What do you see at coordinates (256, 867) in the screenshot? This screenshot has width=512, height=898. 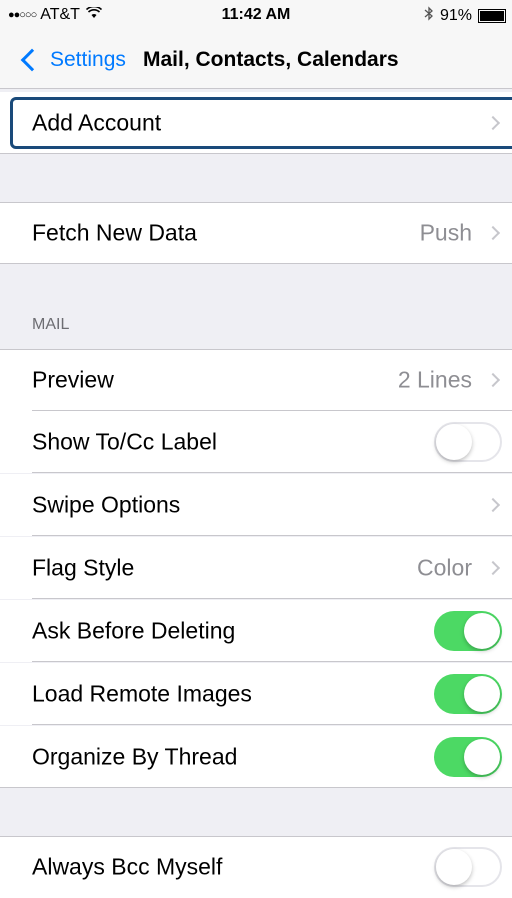 I see `always-bcc-row: Always Bcc Myself` at bounding box center [256, 867].